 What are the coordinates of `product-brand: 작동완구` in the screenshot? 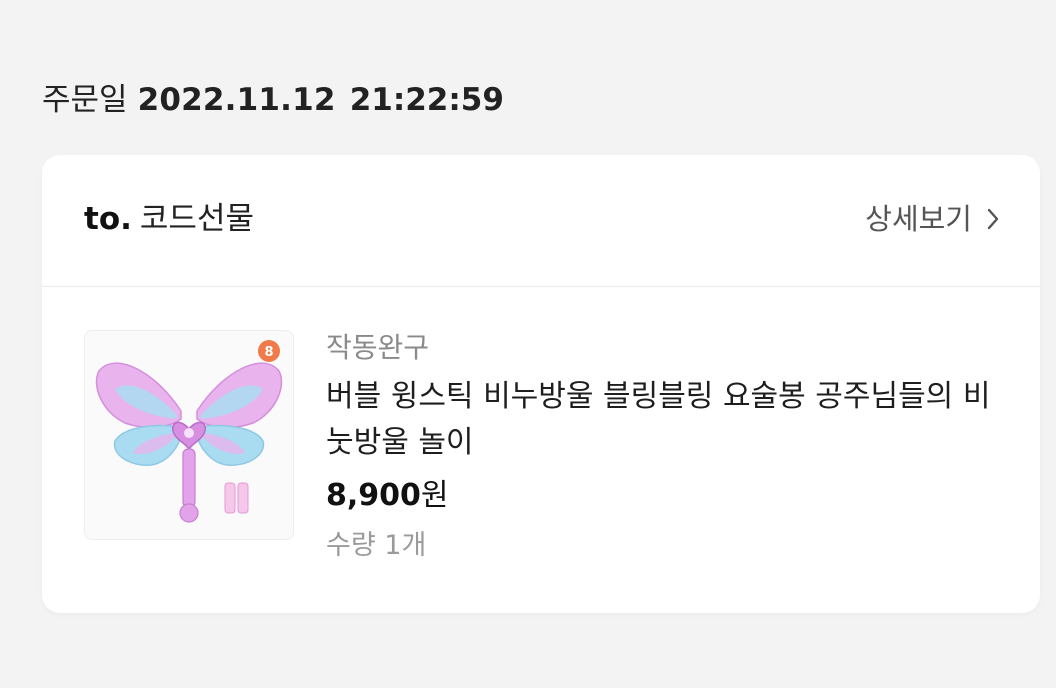 It's located at (378, 347).